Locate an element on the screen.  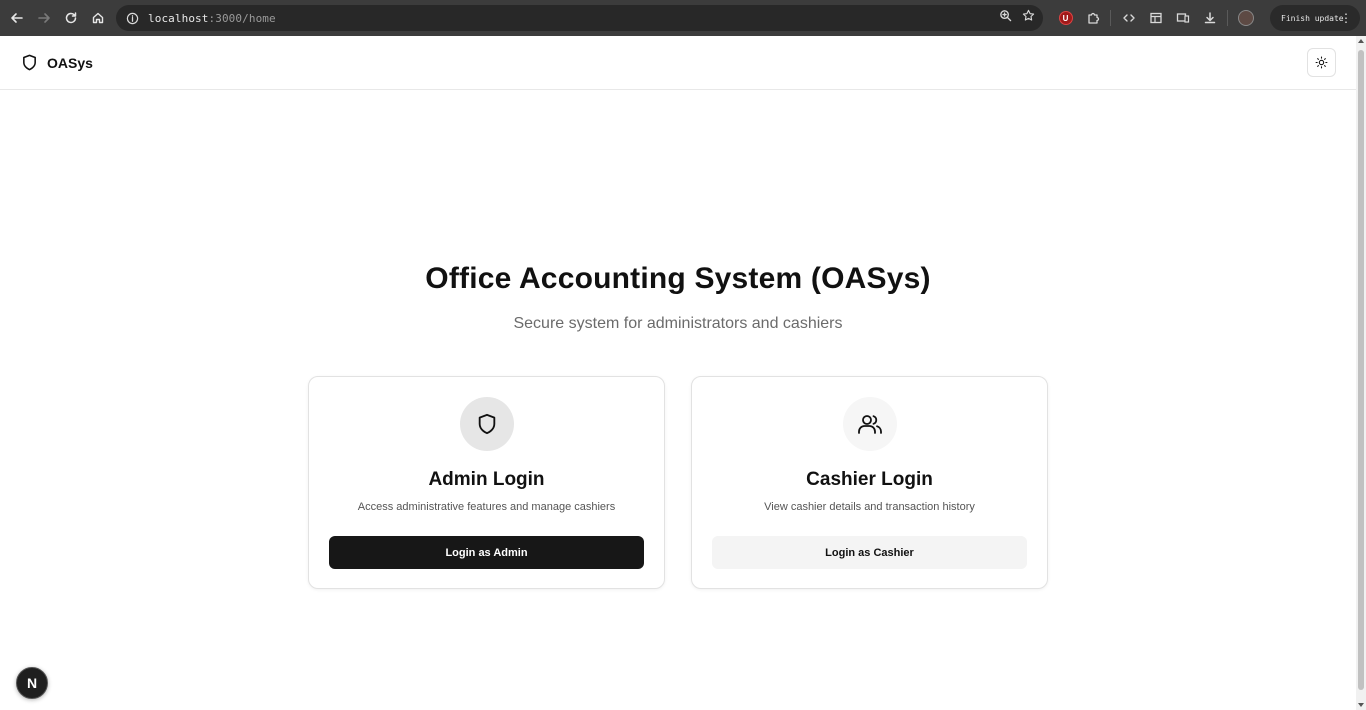
forward-arrow-icon is located at coordinates (43, 18).